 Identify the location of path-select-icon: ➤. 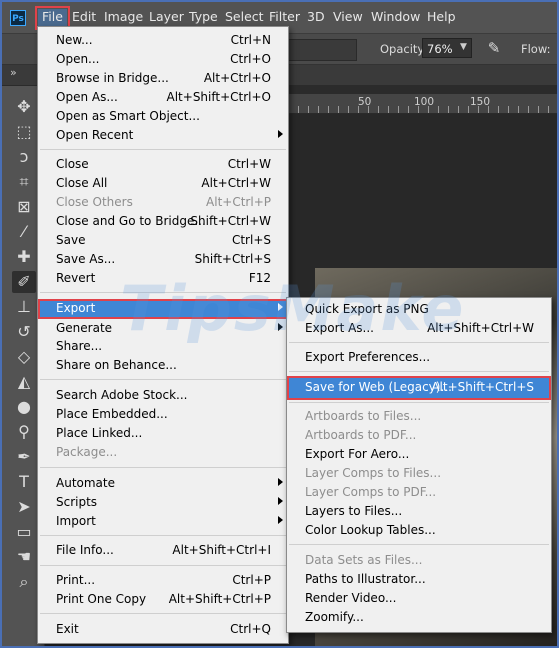
(24, 507).